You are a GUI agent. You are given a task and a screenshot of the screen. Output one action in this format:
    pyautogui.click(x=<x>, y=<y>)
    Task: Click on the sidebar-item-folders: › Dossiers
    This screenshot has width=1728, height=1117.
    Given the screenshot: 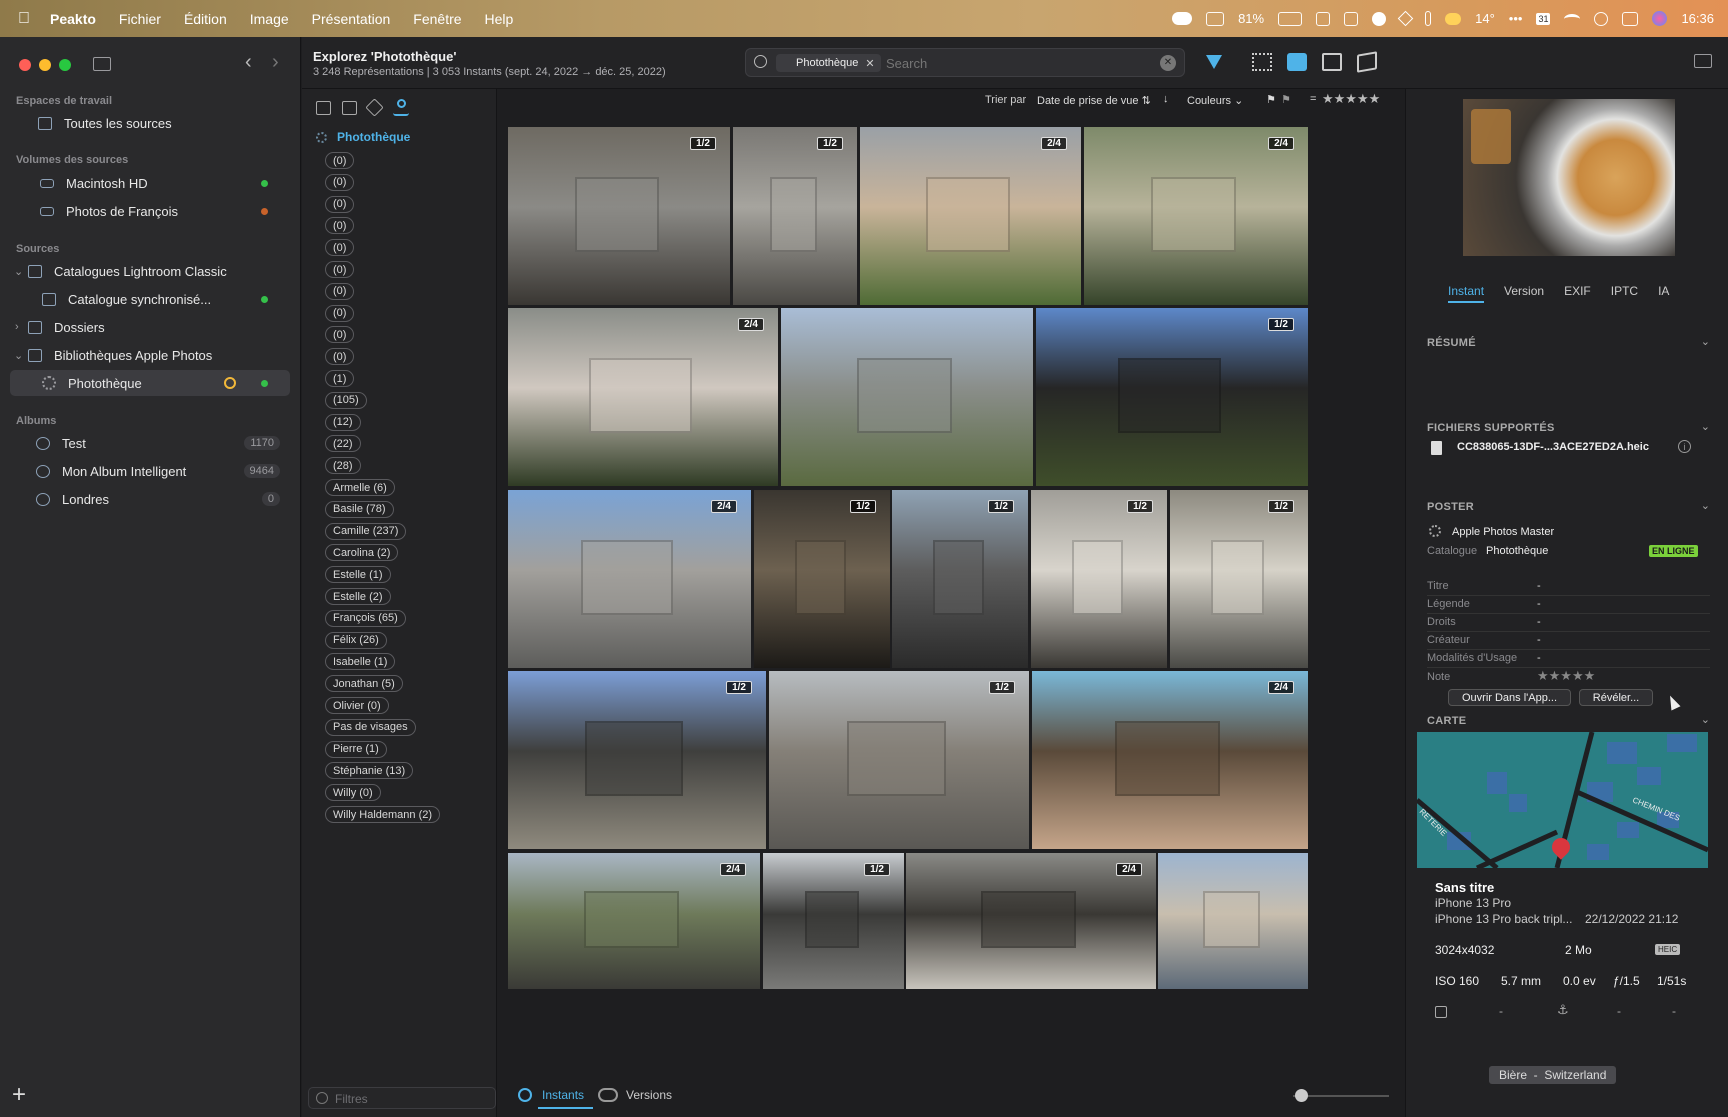 What is the action you would take?
    pyautogui.click(x=150, y=327)
    